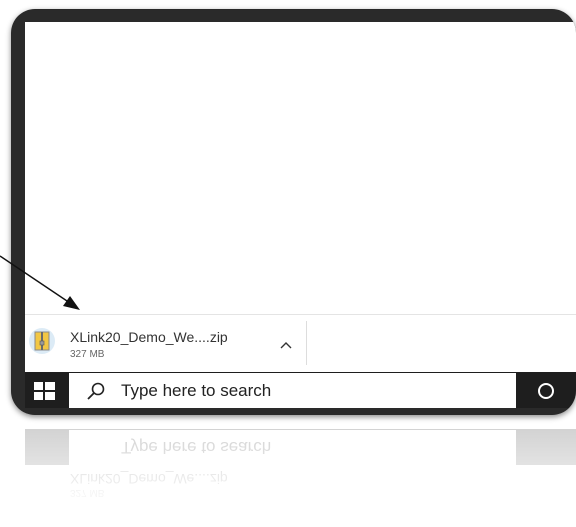 This screenshot has height=527, width=576. I want to click on start-button, so click(47, 390).